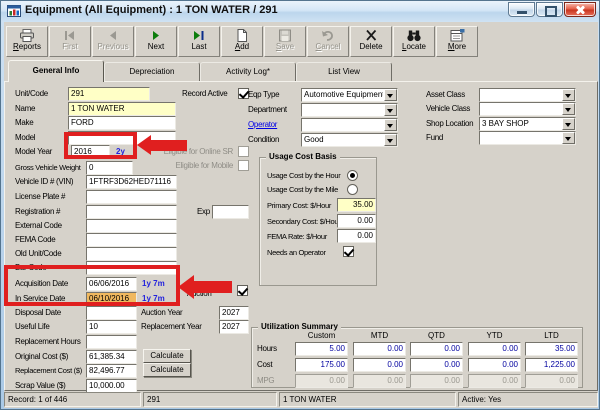  I want to click on gvw-field: 0, so click(109, 168).